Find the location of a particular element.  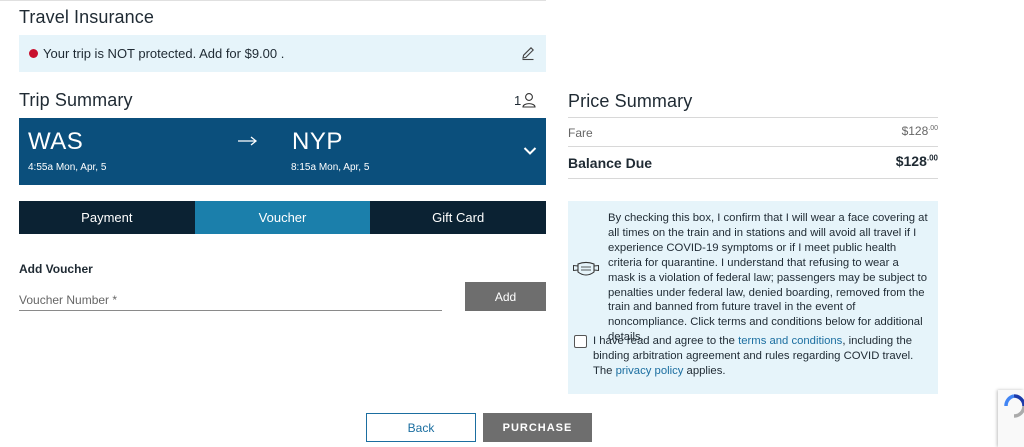

balance-due-amount: $128.00 is located at coordinates (888, 161).